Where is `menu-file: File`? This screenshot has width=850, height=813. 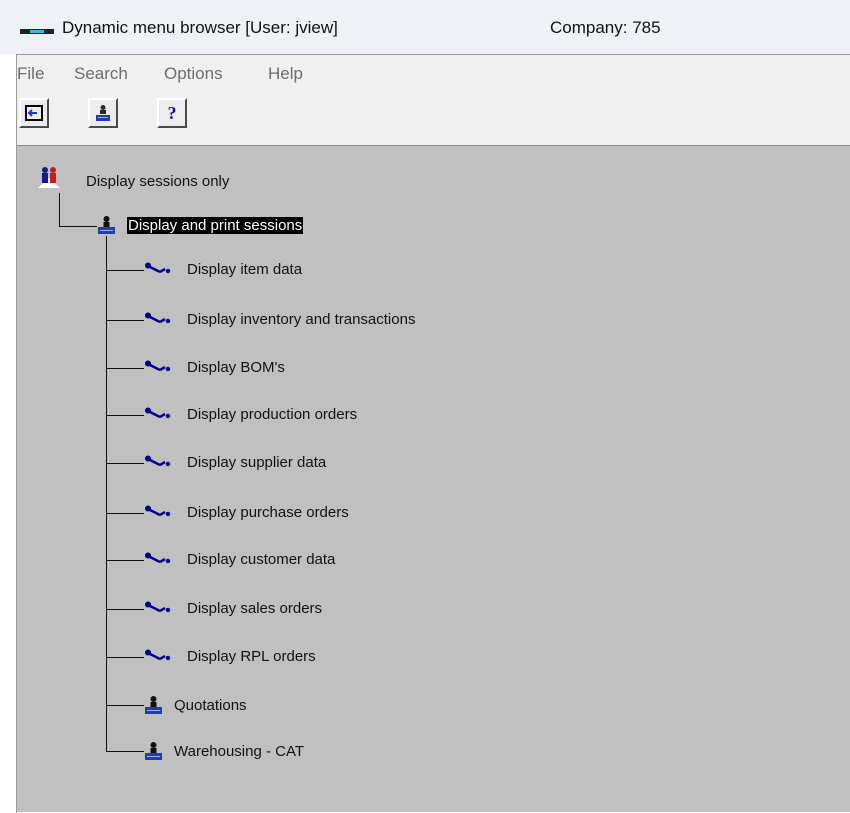
menu-file: File is located at coordinates (30, 74).